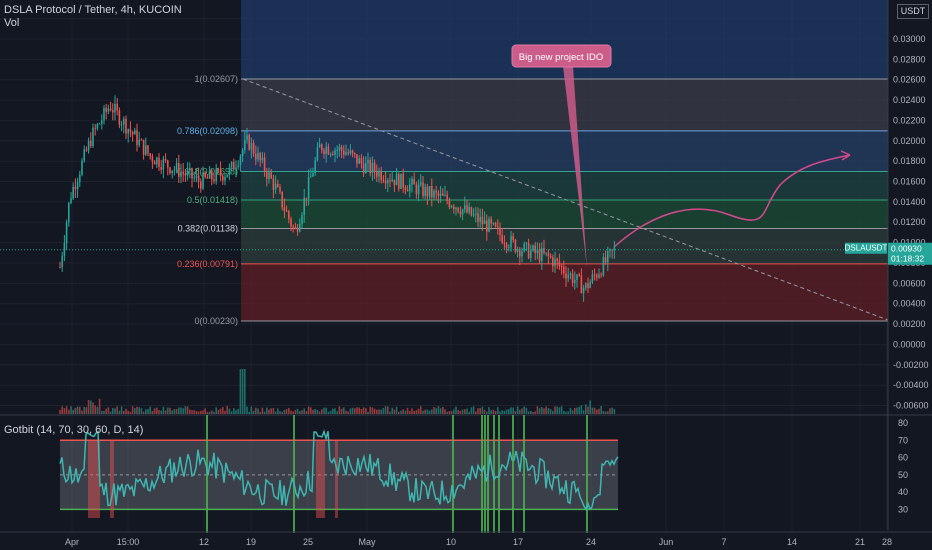 The image size is (932, 550). I want to click on currency-unit-badge: USDT, so click(913, 11).